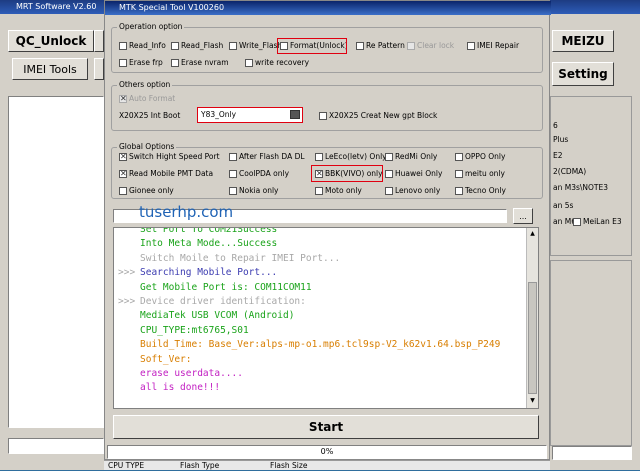 The height and width of the screenshot is (471, 640). Describe the element at coordinates (123, 174) in the screenshot. I see `read-pmt-checkbox` at that location.